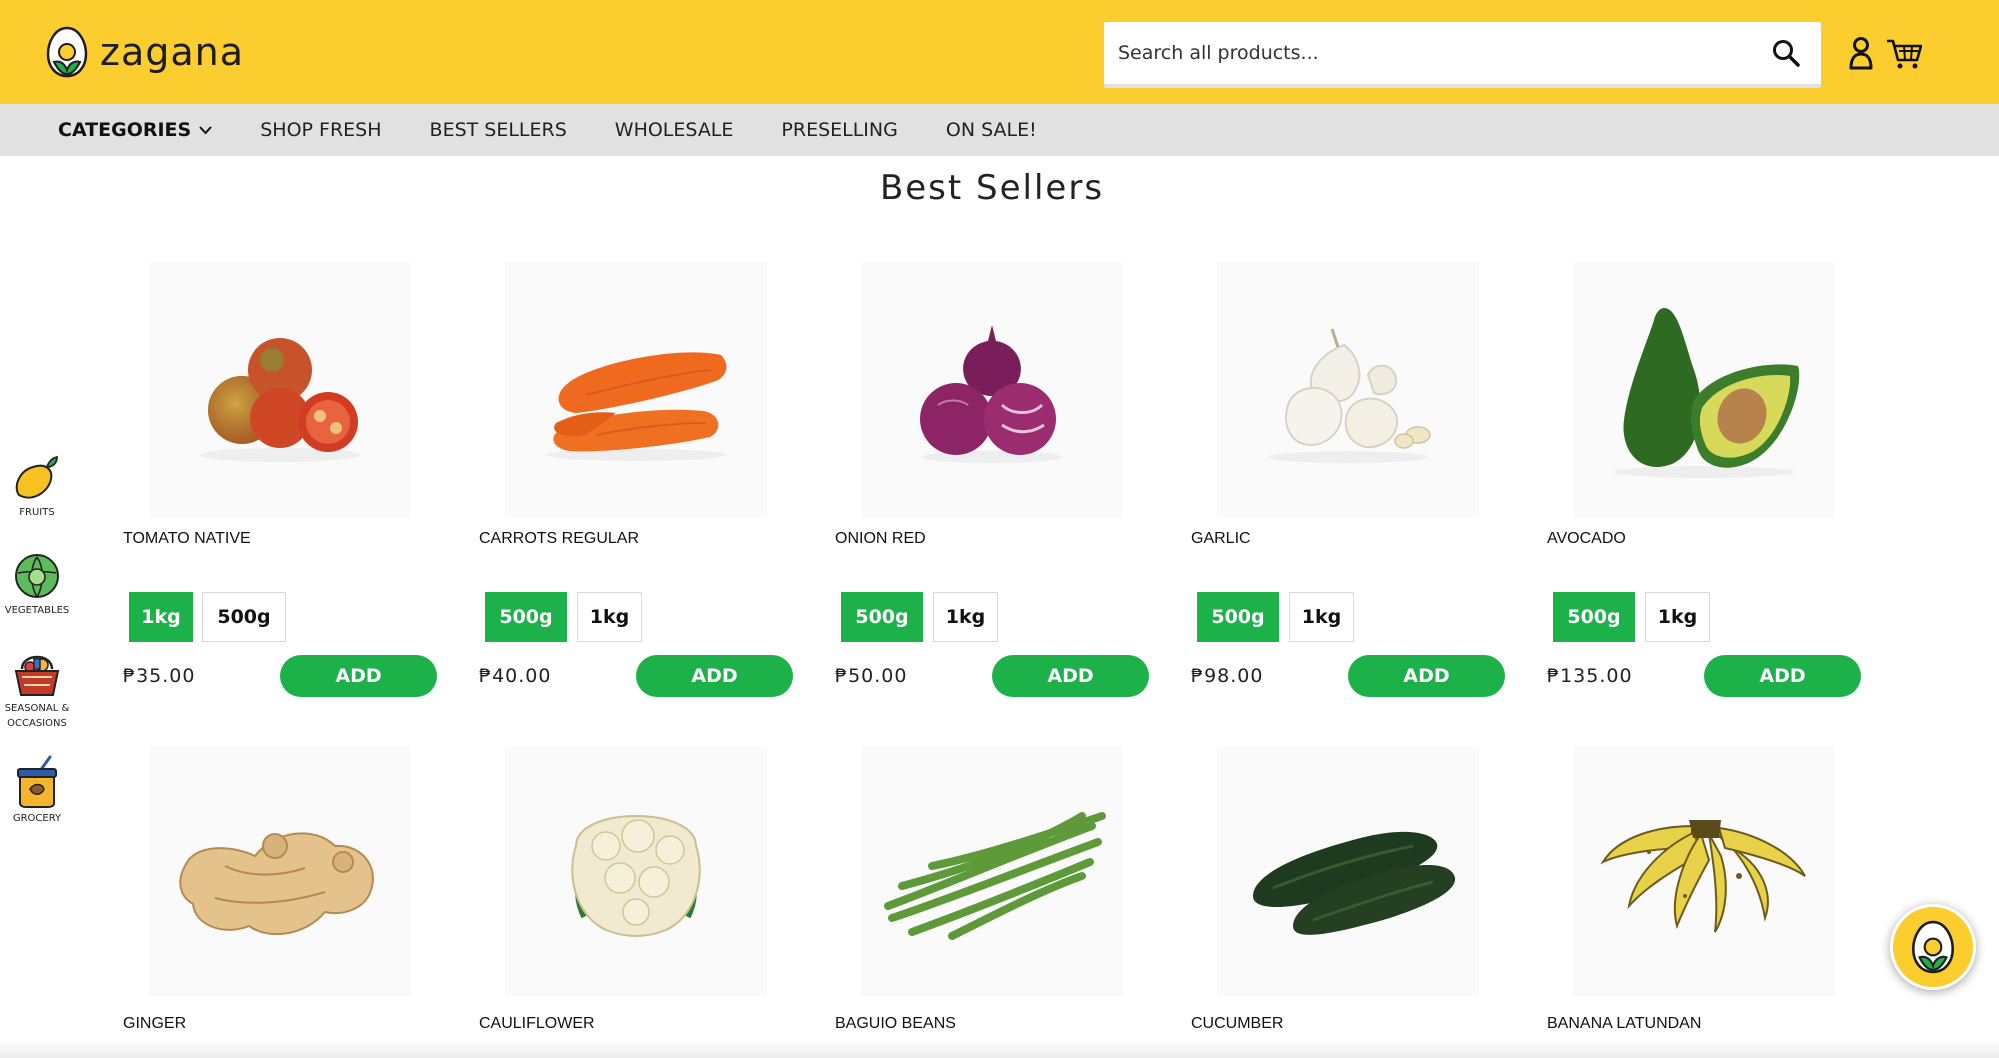 This screenshot has width=1999, height=1058. What do you see at coordinates (36, 477) in the screenshot?
I see `mango-icon` at bounding box center [36, 477].